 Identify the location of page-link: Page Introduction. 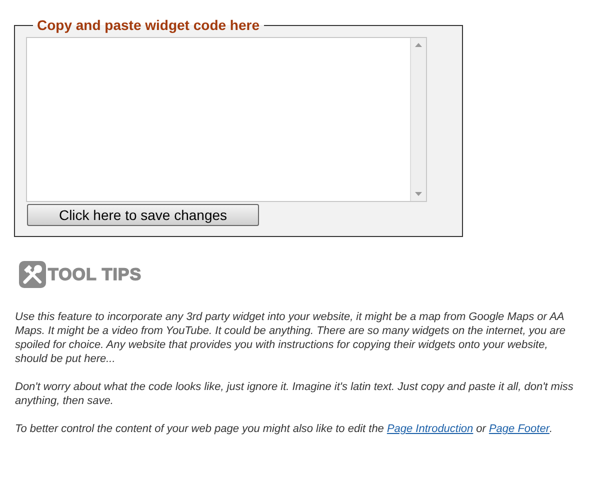
(430, 429).